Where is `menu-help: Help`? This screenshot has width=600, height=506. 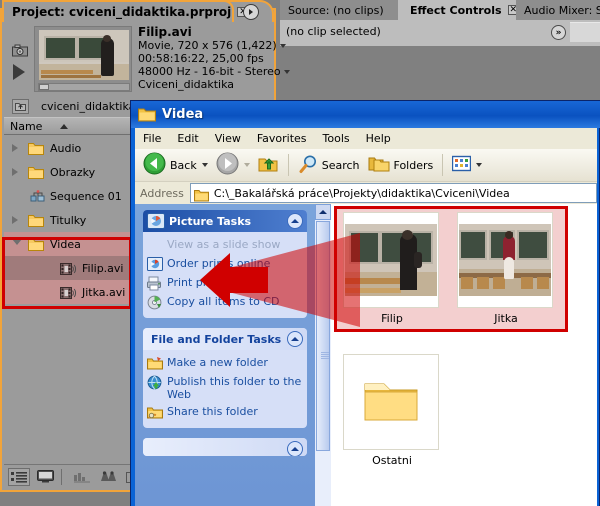 menu-help: Help is located at coordinates (378, 138).